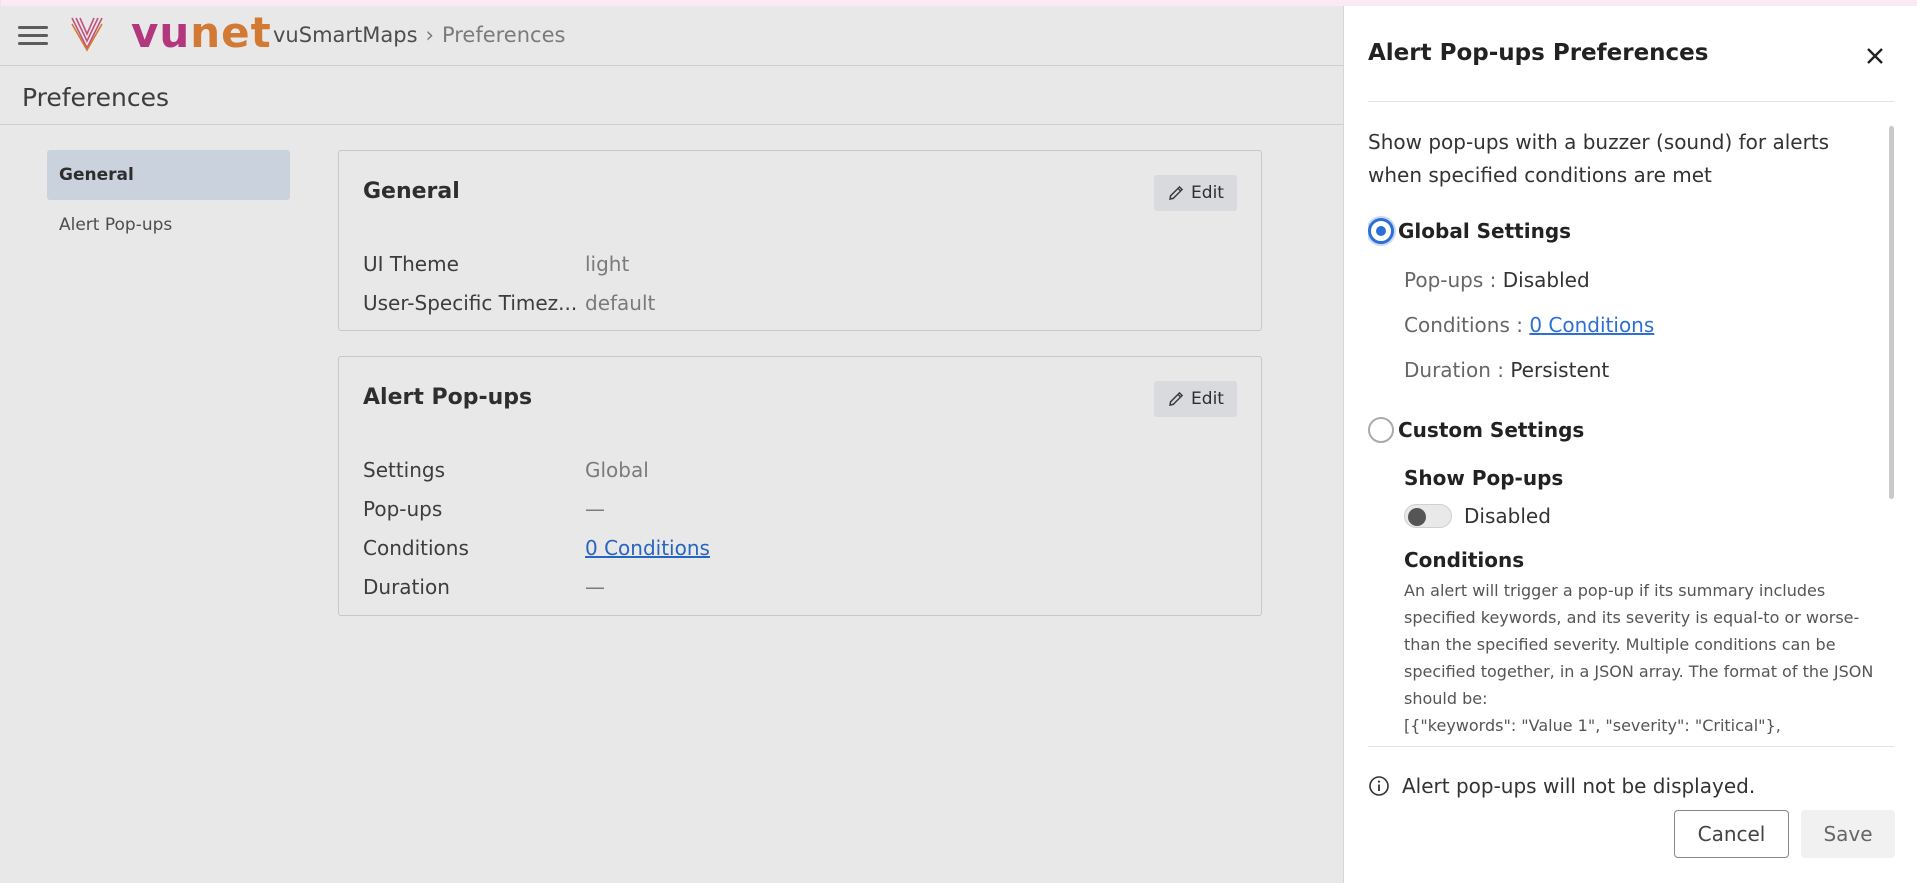 This screenshot has width=1917, height=883. Describe the element at coordinates (1381, 231) in the screenshot. I see `global-settings-radio` at that location.